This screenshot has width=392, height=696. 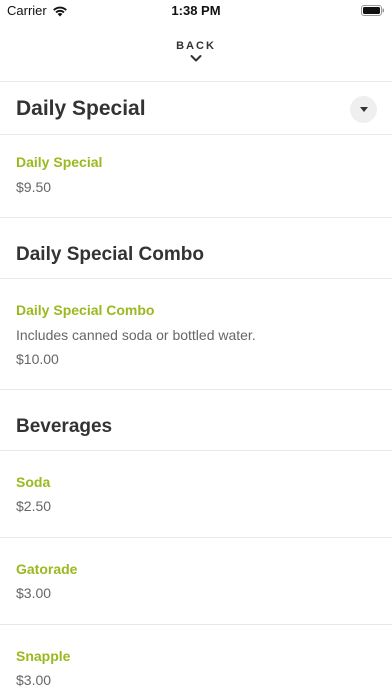 I want to click on status-bar: Carrier 1:38 PM, so click(x=196, y=11).